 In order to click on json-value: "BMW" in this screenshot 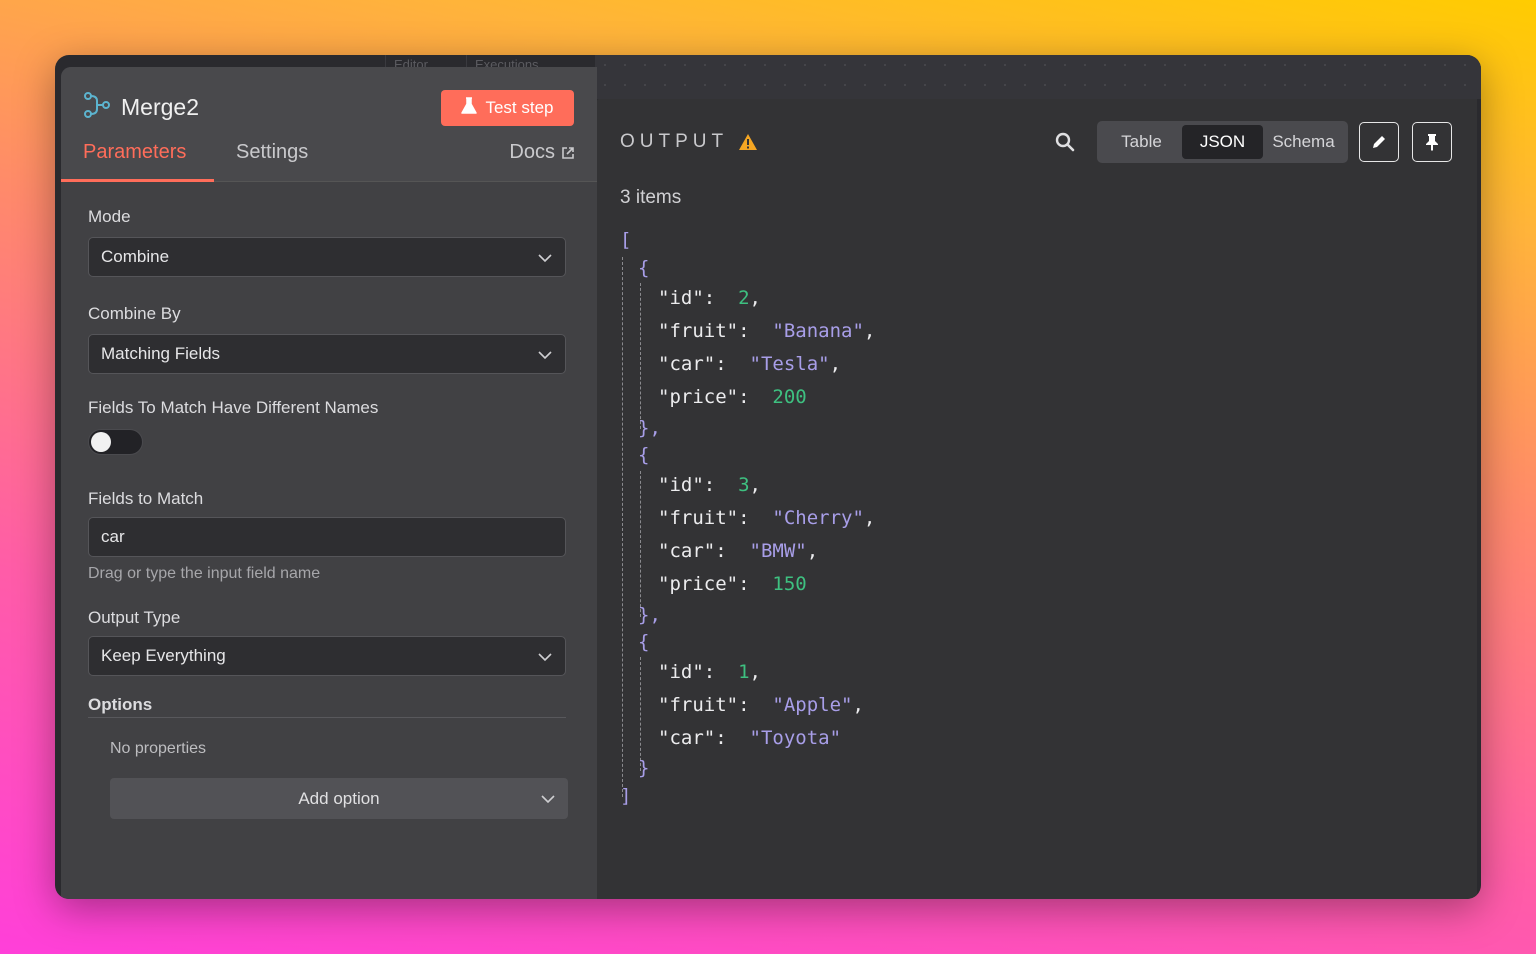, I will do `click(778, 551)`.